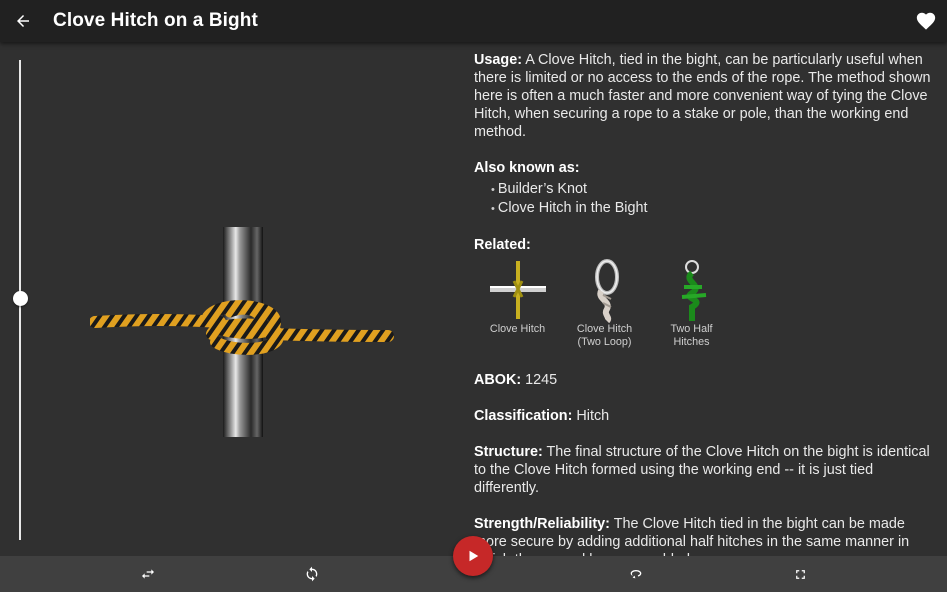  What do you see at coordinates (706, 380) in the screenshot?
I see `abok-paragraph: ABOK: 1245` at bounding box center [706, 380].